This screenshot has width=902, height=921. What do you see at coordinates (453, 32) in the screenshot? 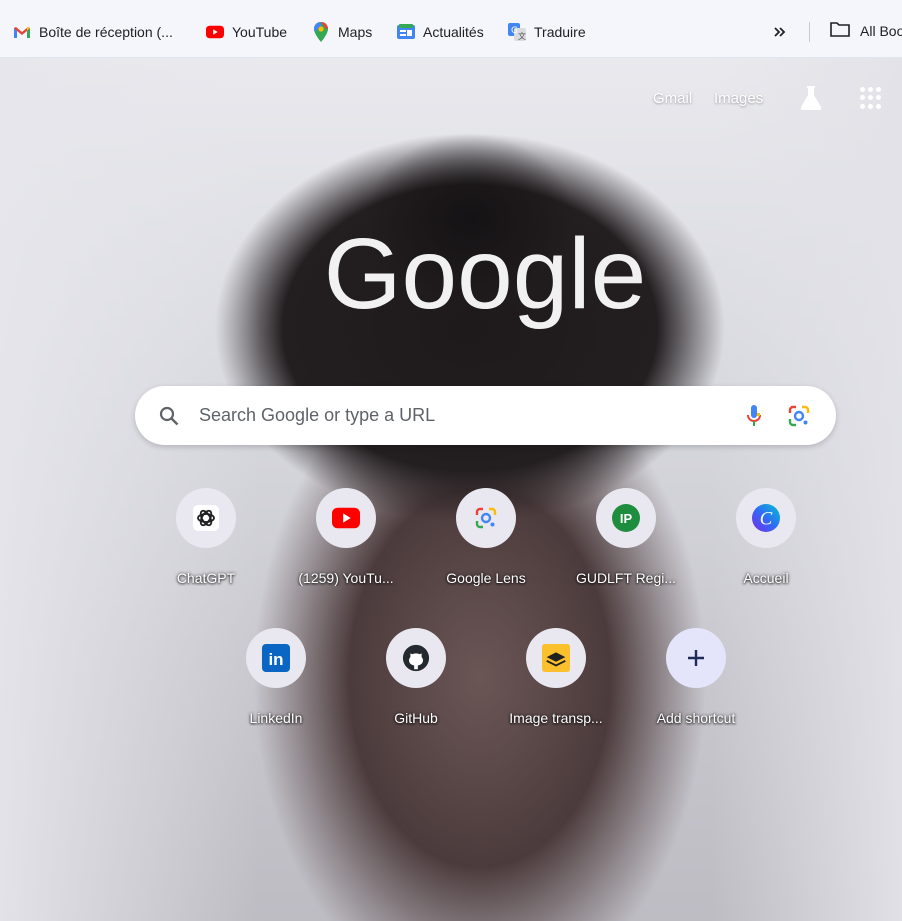
I see `bookmark-label: Actualités` at bounding box center [453, 32].